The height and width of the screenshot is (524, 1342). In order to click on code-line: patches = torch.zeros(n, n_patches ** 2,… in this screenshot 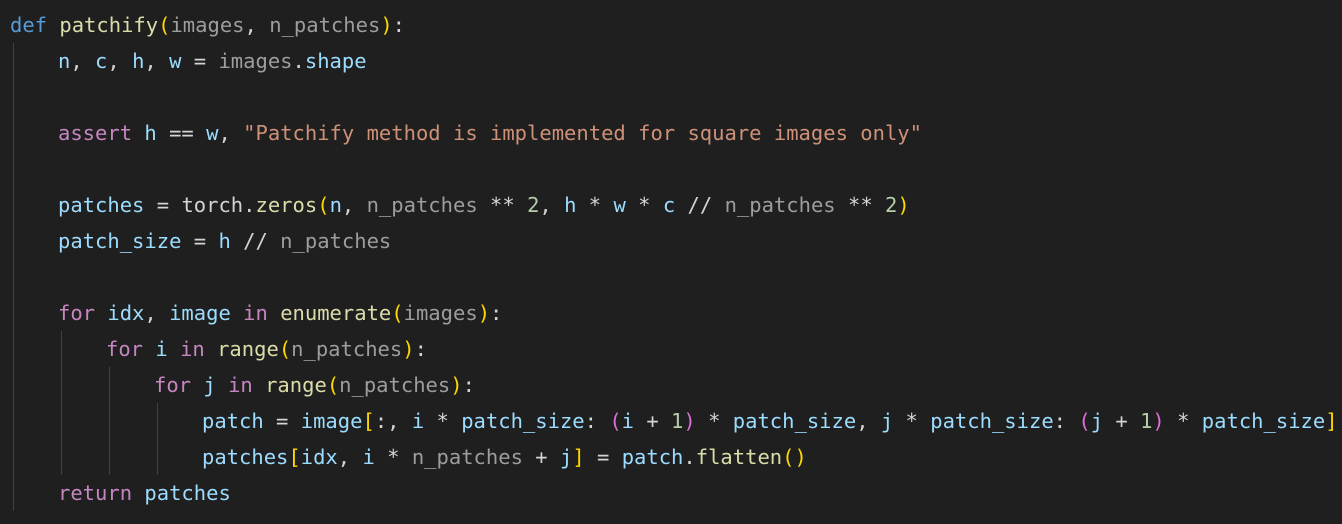, I will do `click(671, 205)`.